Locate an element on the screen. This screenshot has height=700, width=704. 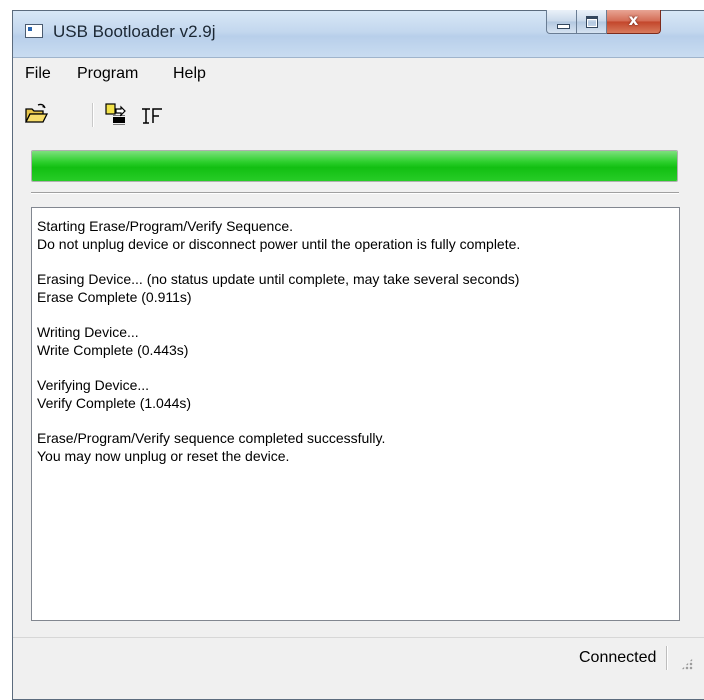
log-line: Verify Complete (1.044s) is located at coordinates (114, 403).